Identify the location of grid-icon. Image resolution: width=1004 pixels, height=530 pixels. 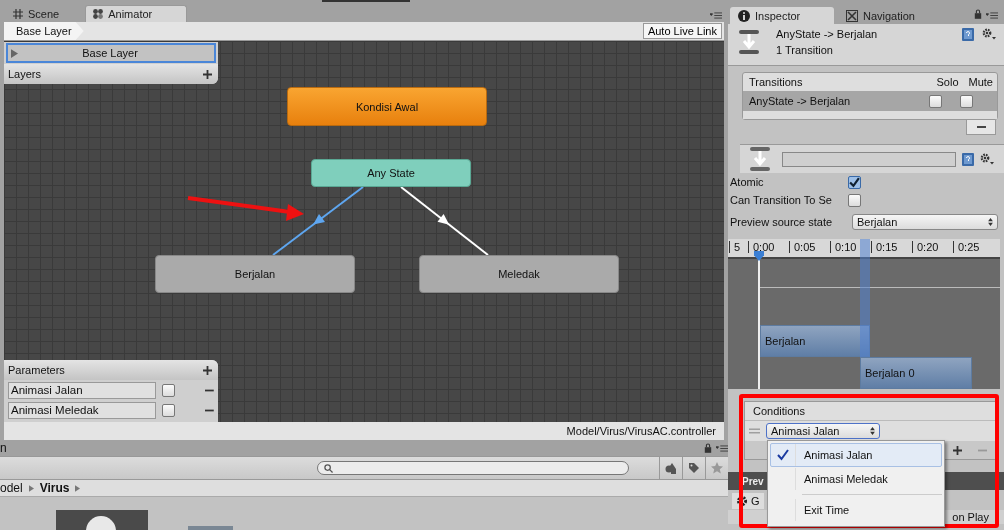
(18, 14).